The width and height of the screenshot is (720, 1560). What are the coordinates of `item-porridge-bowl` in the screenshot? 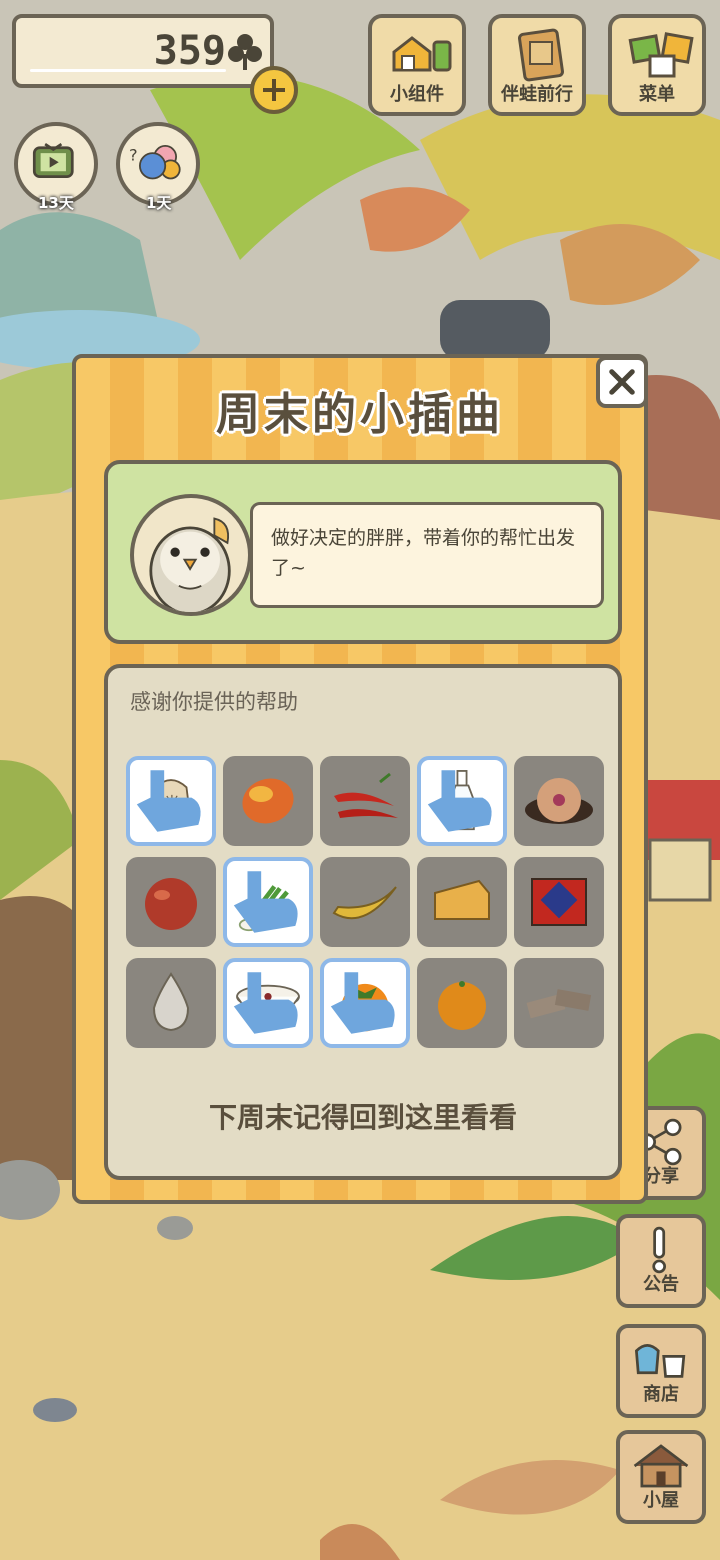 It's located at (268, 1003).